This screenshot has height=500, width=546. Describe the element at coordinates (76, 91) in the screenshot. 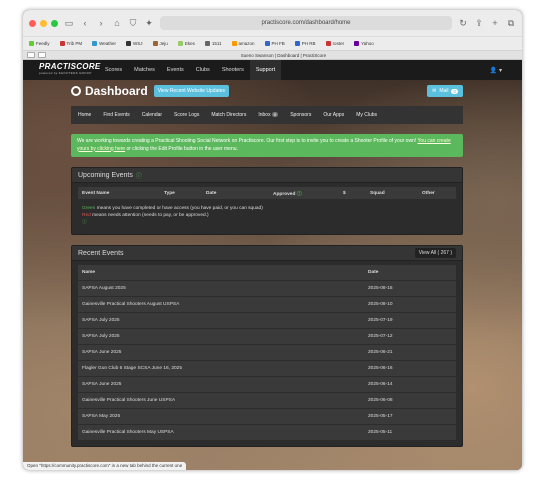

I see `dashboard-icon` at that location.